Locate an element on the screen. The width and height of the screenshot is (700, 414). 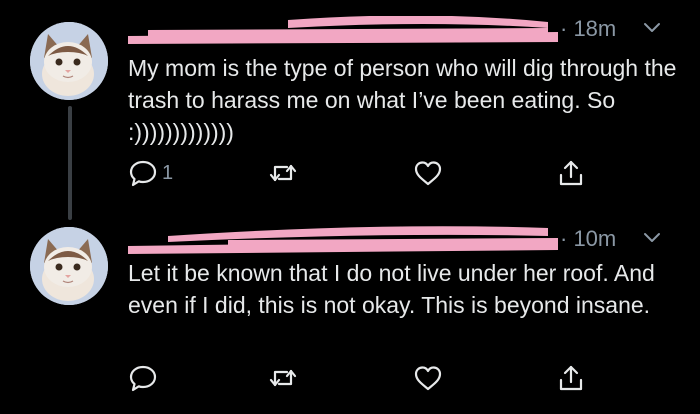
tweet-header: · 10m is located at coordinates (404, 239).